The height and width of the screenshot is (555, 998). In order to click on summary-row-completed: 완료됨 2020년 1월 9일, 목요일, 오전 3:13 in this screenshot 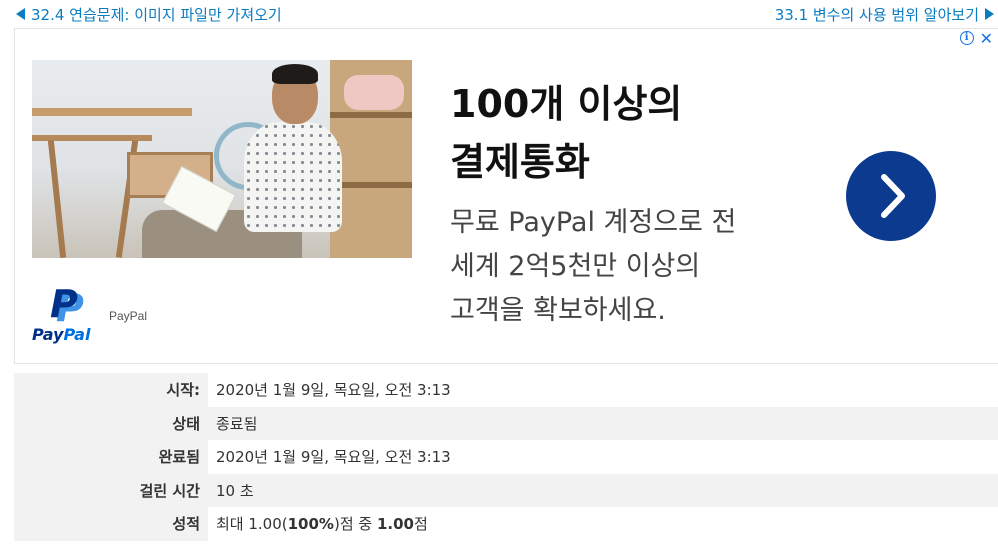, I will do `click(506, 457)`.